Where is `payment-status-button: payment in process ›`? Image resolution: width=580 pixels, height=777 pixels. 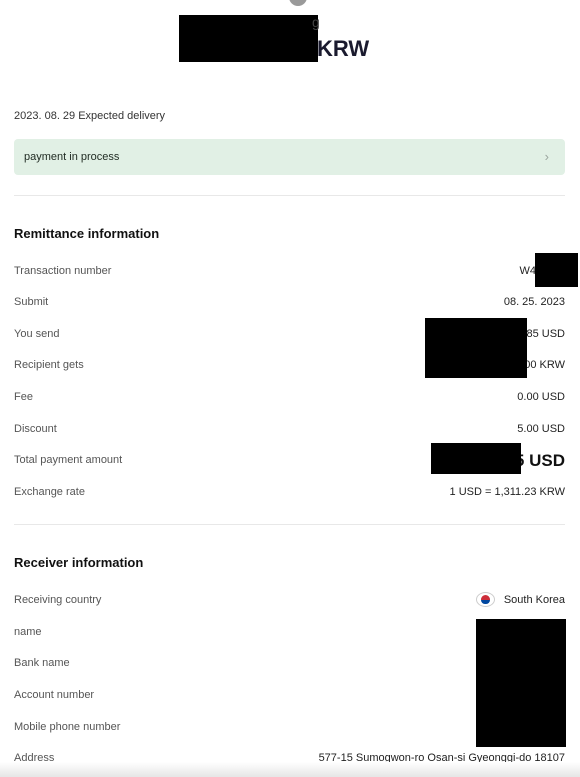
payment-status-button: payment in process › is located at coordinates (289, 157).